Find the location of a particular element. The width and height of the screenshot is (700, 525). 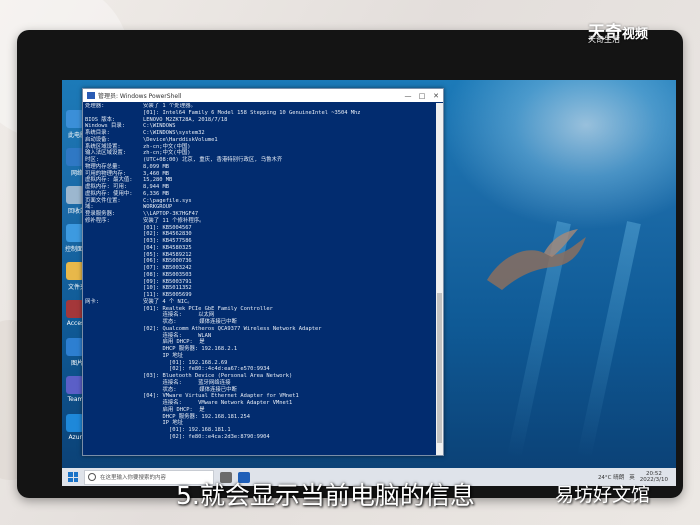

terminal-line: [03]: KB4577586 is located at coordinates (260, 241).